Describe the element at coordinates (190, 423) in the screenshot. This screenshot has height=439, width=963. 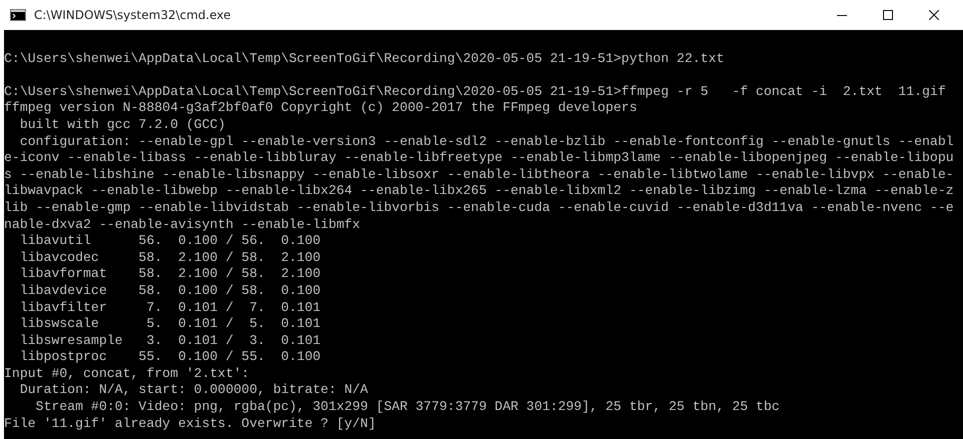
I see `console-line: File '11.gif' already exists. Overwrite ? [y/N]` at that location.